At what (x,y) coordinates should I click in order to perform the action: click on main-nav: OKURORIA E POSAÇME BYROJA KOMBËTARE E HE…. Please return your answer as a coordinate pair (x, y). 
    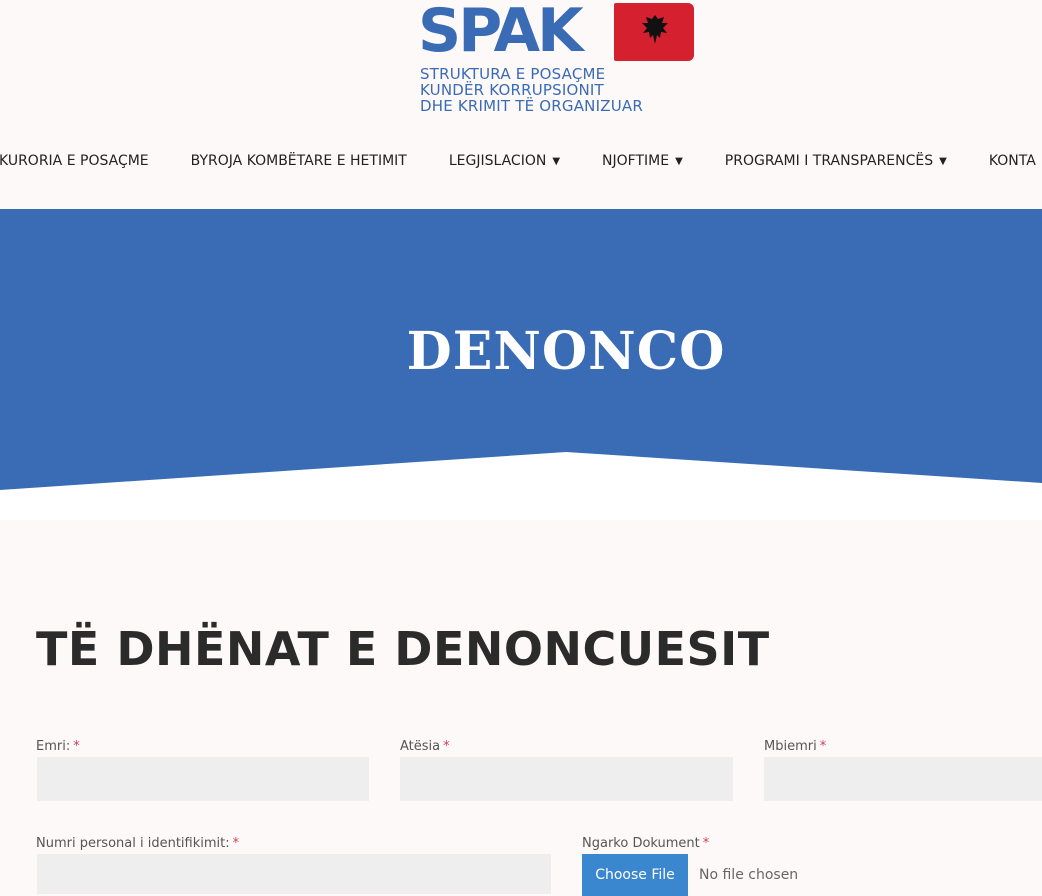
    Looking at the image, I should click on (521, 161).